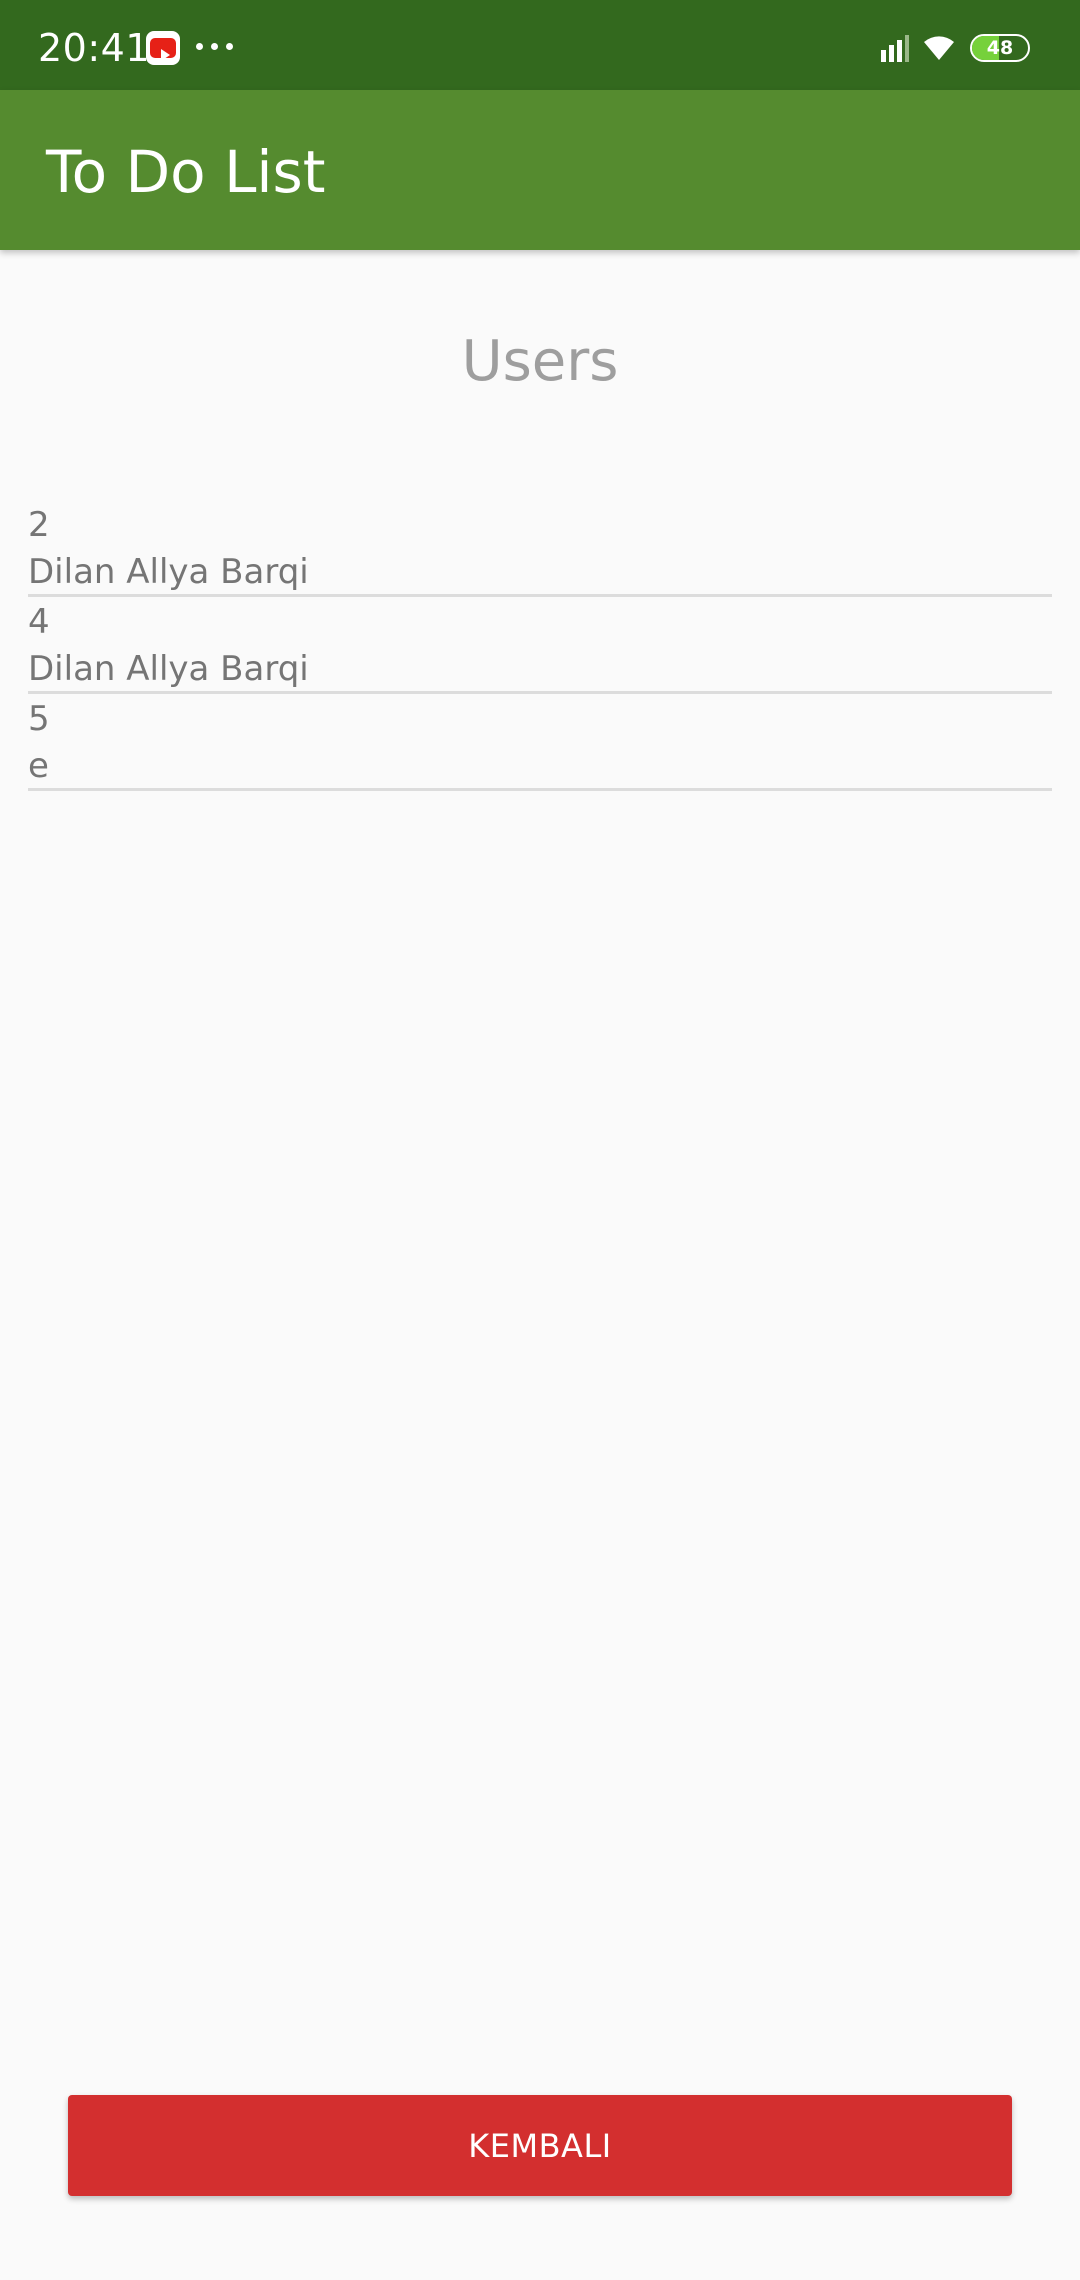 The image size is (1080, 2280). What do you see at coordinates (540, 742) in the screenshot?
I see `list-item: 5 e` at bounding box center [540, 742].